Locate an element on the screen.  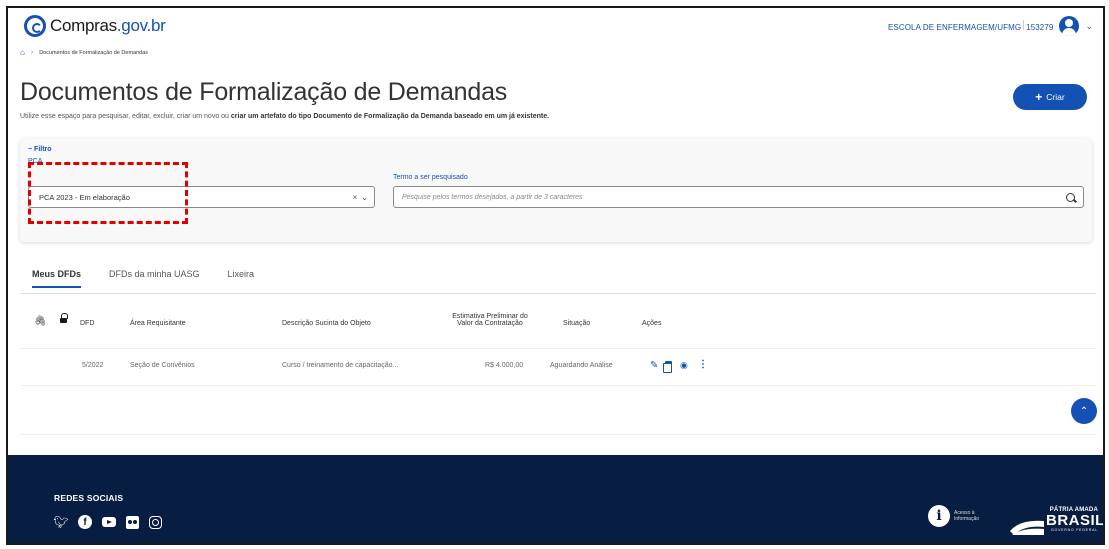
col-dfd: DFD is located at coordinates (87, 323).